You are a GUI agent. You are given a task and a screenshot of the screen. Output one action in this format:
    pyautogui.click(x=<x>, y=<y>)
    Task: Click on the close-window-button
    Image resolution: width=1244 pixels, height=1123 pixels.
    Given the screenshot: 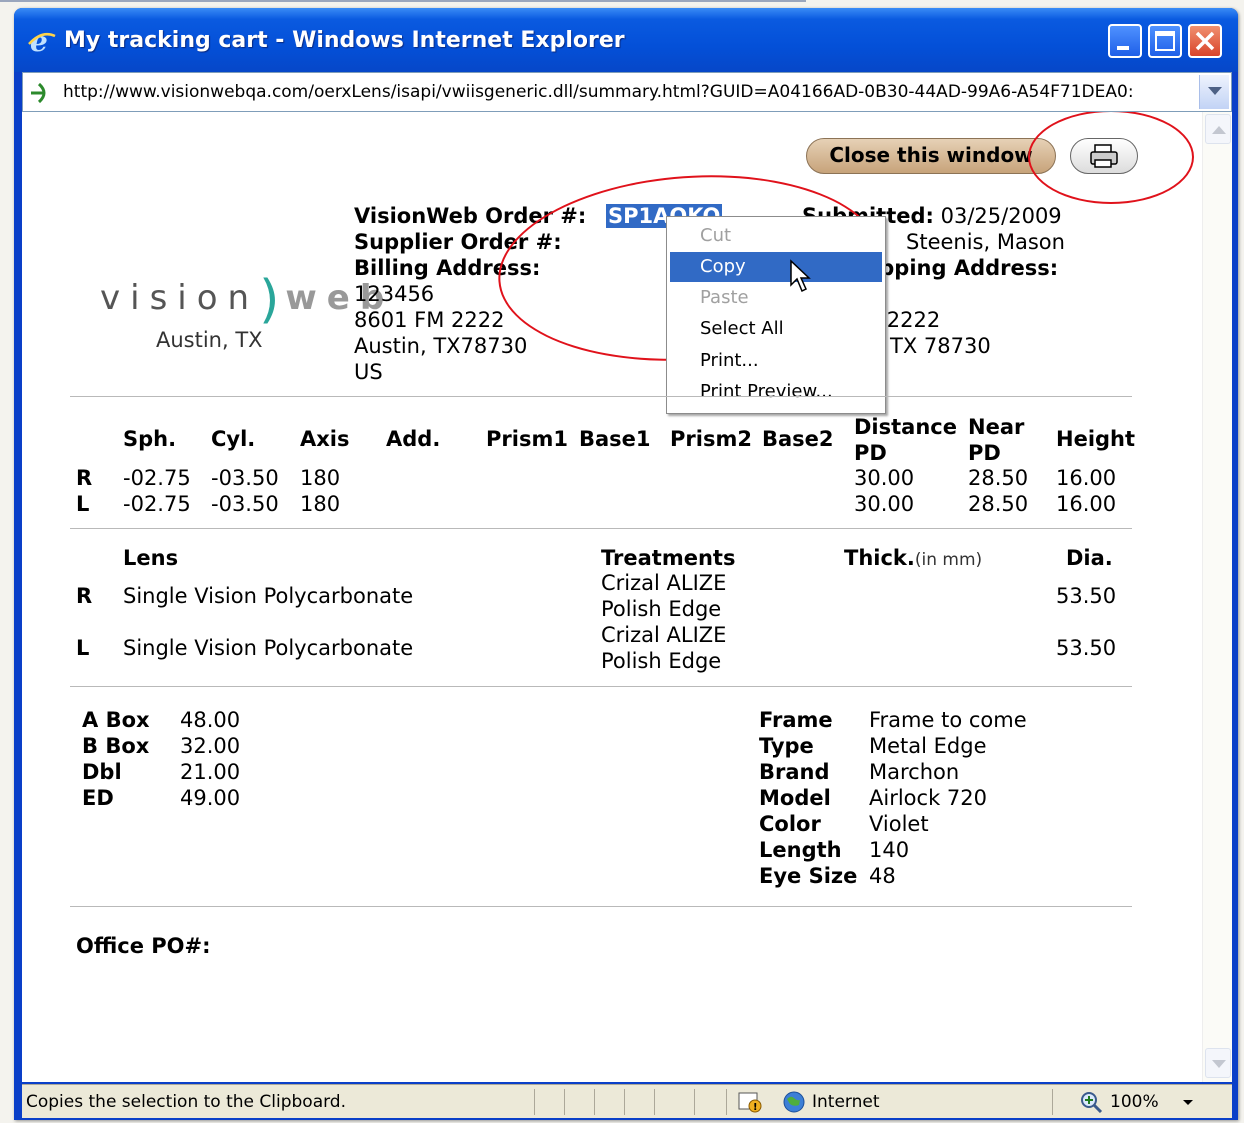 What is the action you would take?
    pyautogui.click(x=1205, y=41)
    